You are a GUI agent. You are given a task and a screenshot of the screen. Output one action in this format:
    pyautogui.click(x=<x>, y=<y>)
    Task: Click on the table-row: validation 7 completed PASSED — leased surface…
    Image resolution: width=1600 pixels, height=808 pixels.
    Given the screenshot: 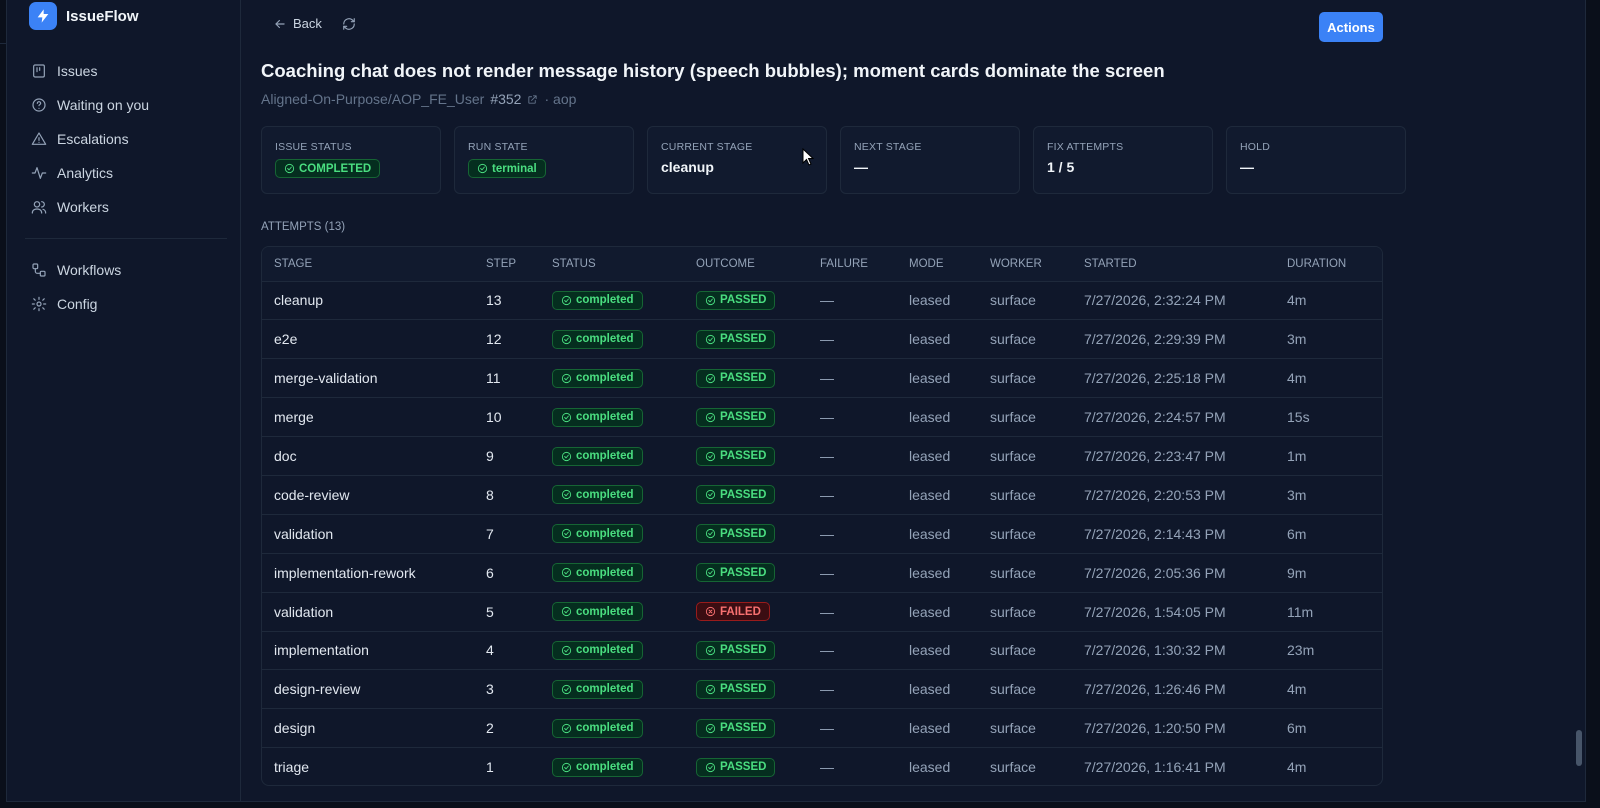 What is the action you would take?
    pyautogui.click(x=822, y=534)
    